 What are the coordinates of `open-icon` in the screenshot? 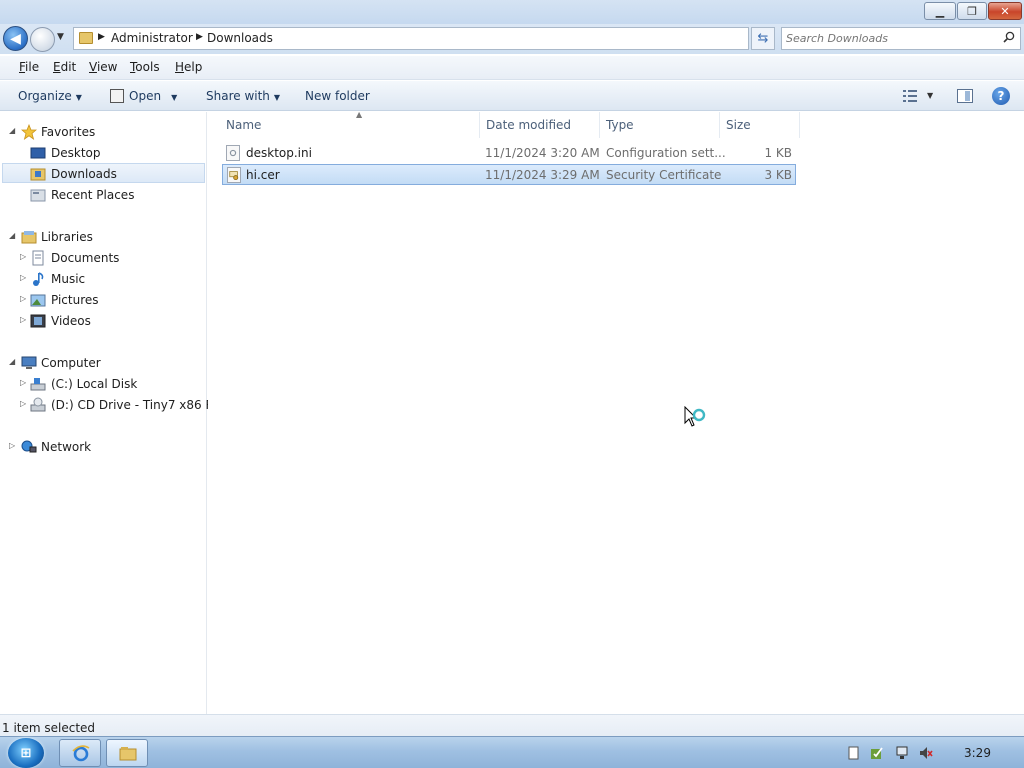 It's located at (117, 96).